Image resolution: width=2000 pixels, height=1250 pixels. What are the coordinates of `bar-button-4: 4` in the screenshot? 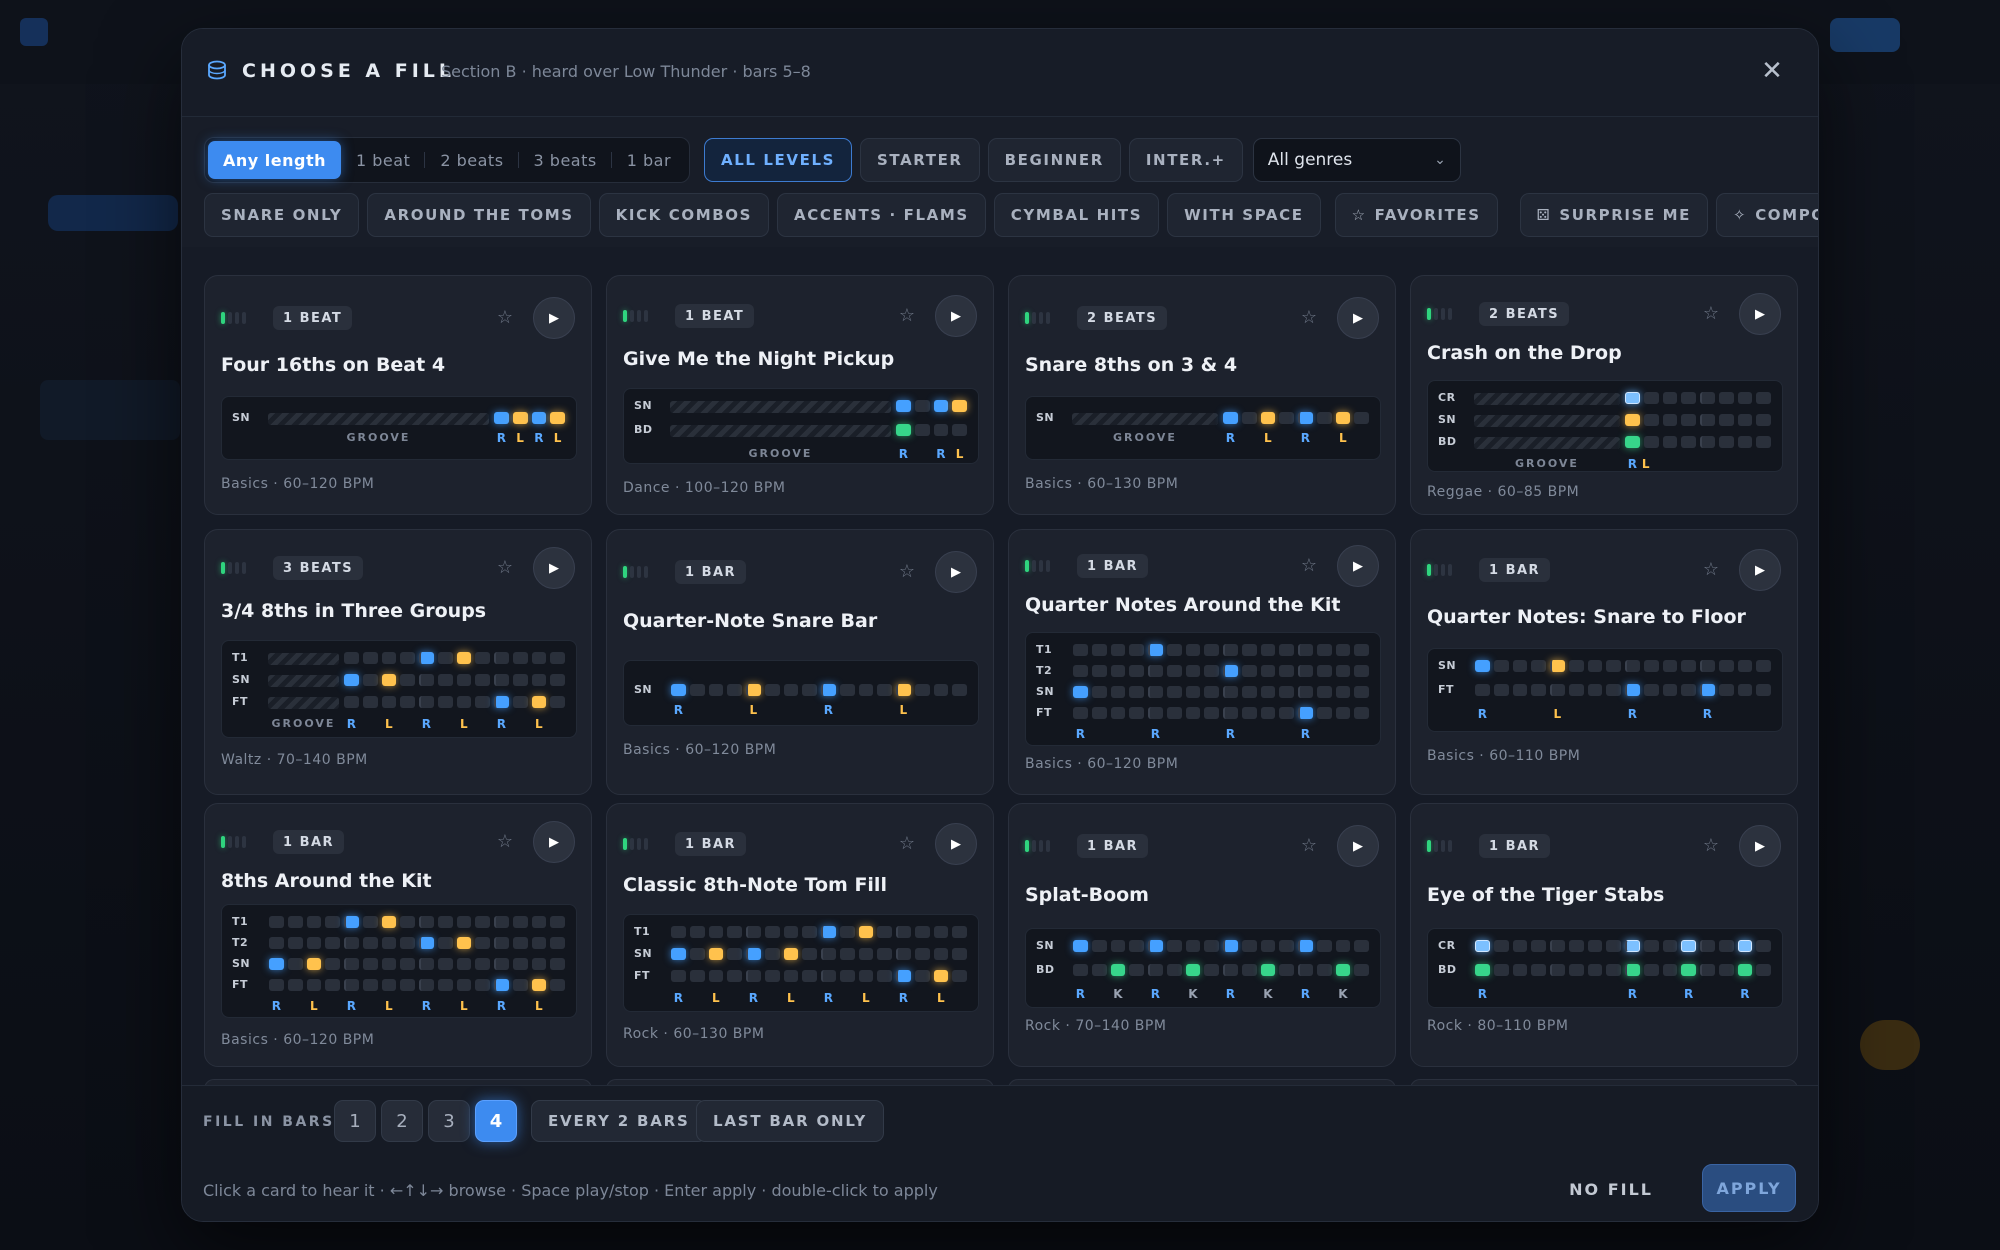 It's located at (496, 1121).